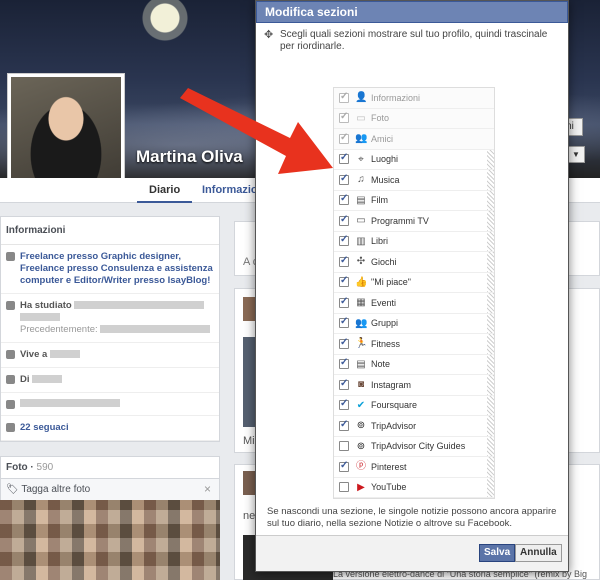  I want to click on section-item: ▥ Libri, so click(414, 241).